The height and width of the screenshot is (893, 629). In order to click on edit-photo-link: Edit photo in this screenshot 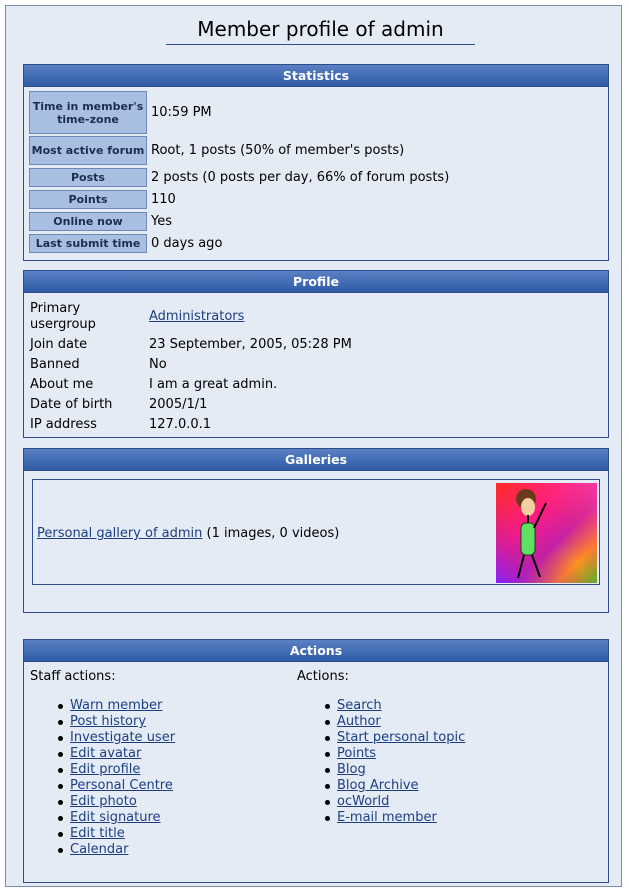, I will do `click(103, 801)`.